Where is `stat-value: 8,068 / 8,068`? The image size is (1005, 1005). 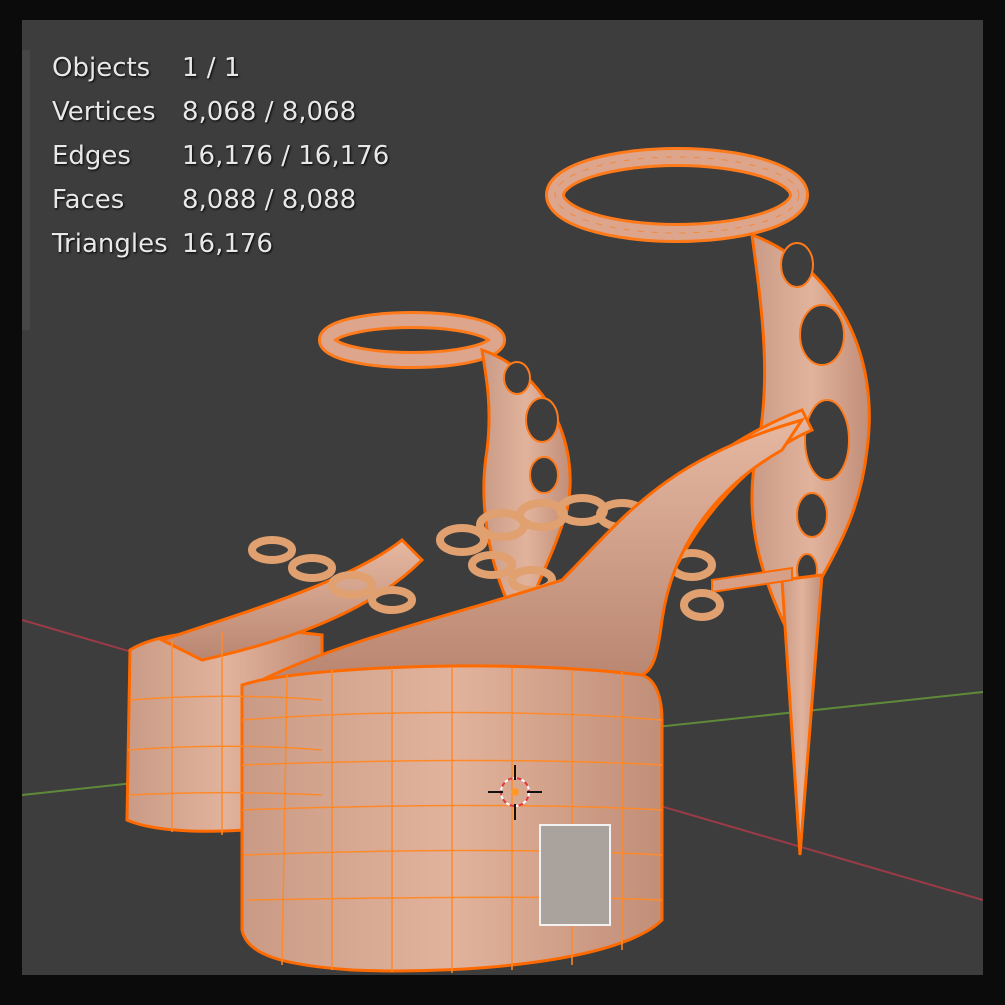
stat-value: 8,068 / 8,068 is located at coordinates (269, 112).